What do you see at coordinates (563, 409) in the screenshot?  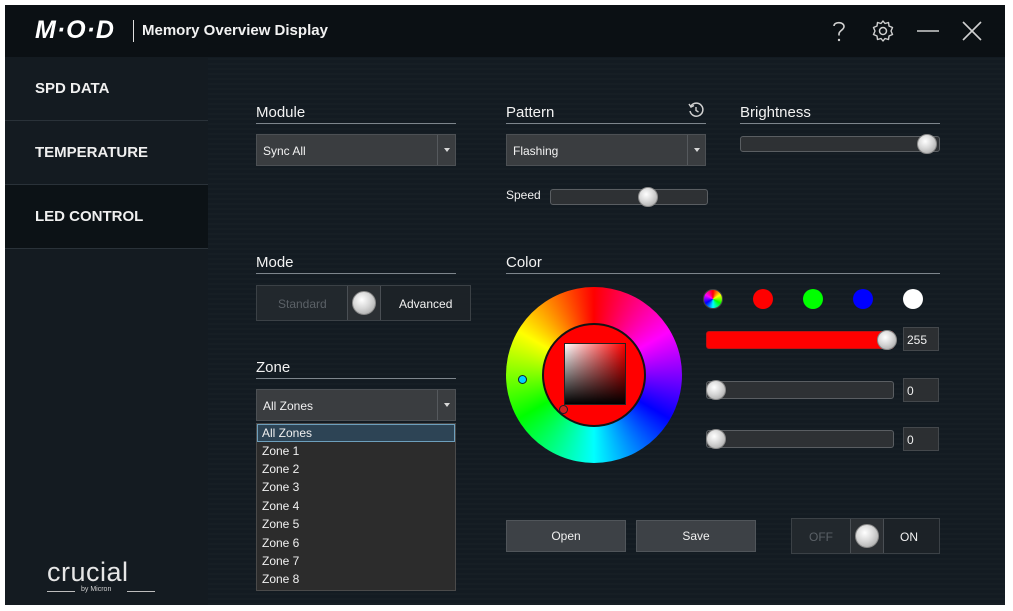 I see `sv-picker-marker` at bounding box center [563, 409].